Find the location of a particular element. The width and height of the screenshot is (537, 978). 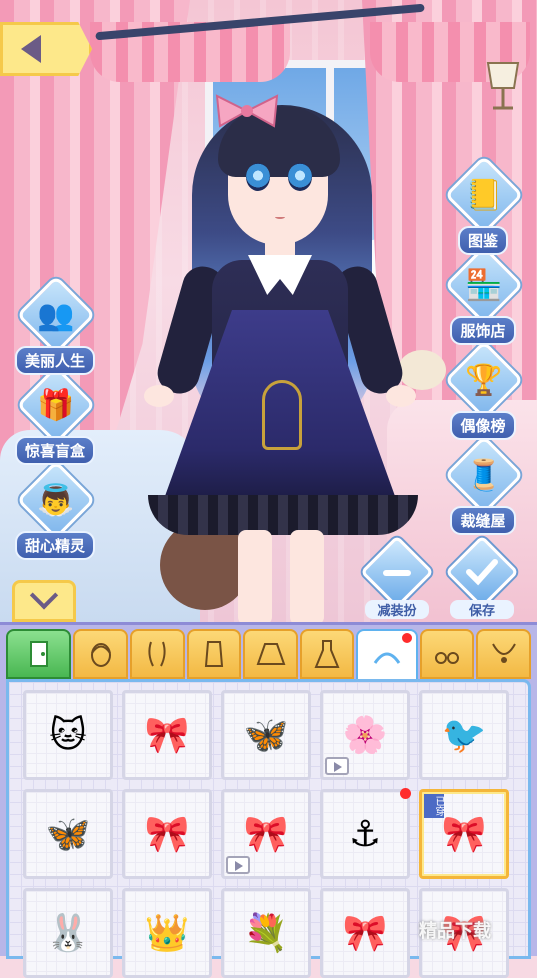

tab-earrings is located at coordinates (447, 654).